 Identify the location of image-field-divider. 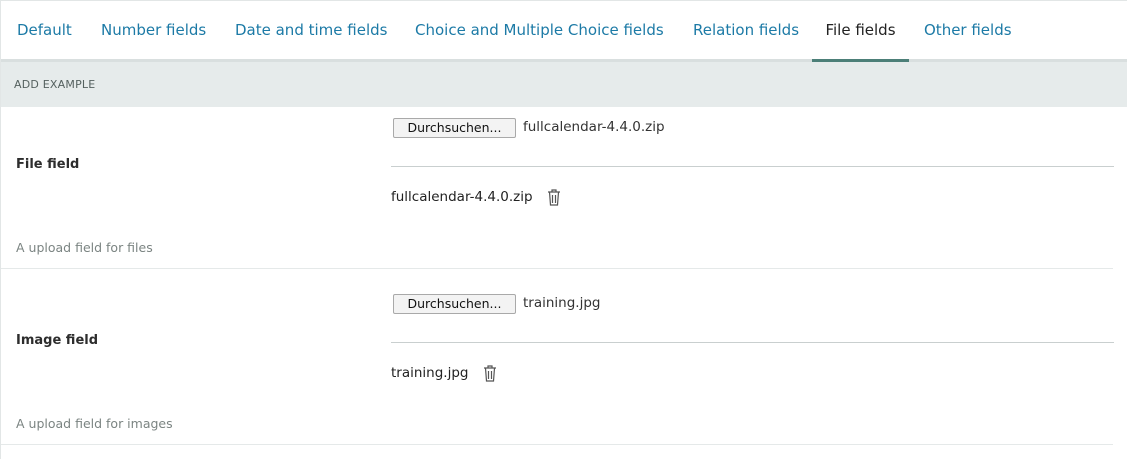
(752, 342).